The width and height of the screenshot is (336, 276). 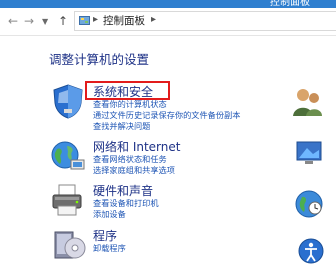 I want to click on link-troubleshoot: 查找并解决问题, so click(x=121, y=126).